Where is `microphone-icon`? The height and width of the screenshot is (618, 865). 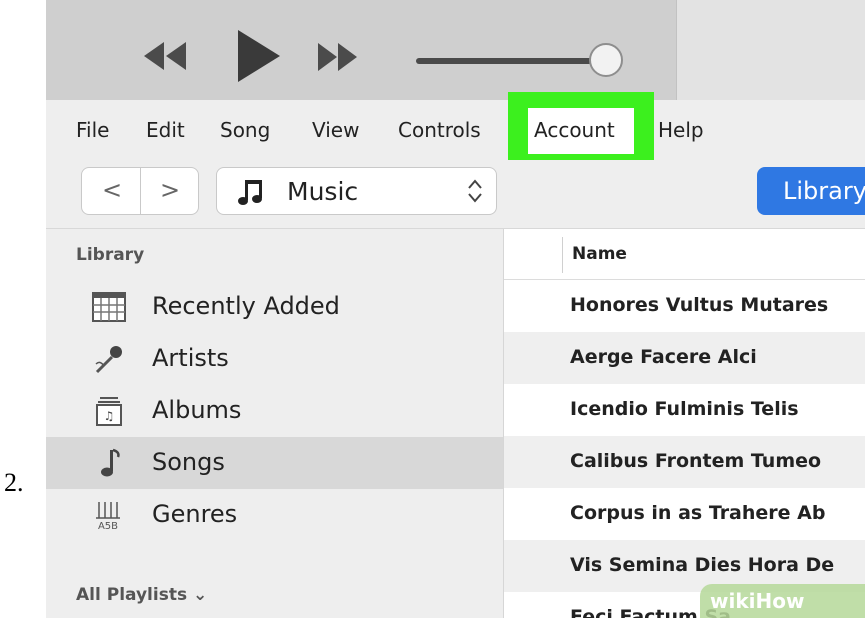
microphone-icon is located at coordinates (109, 359).